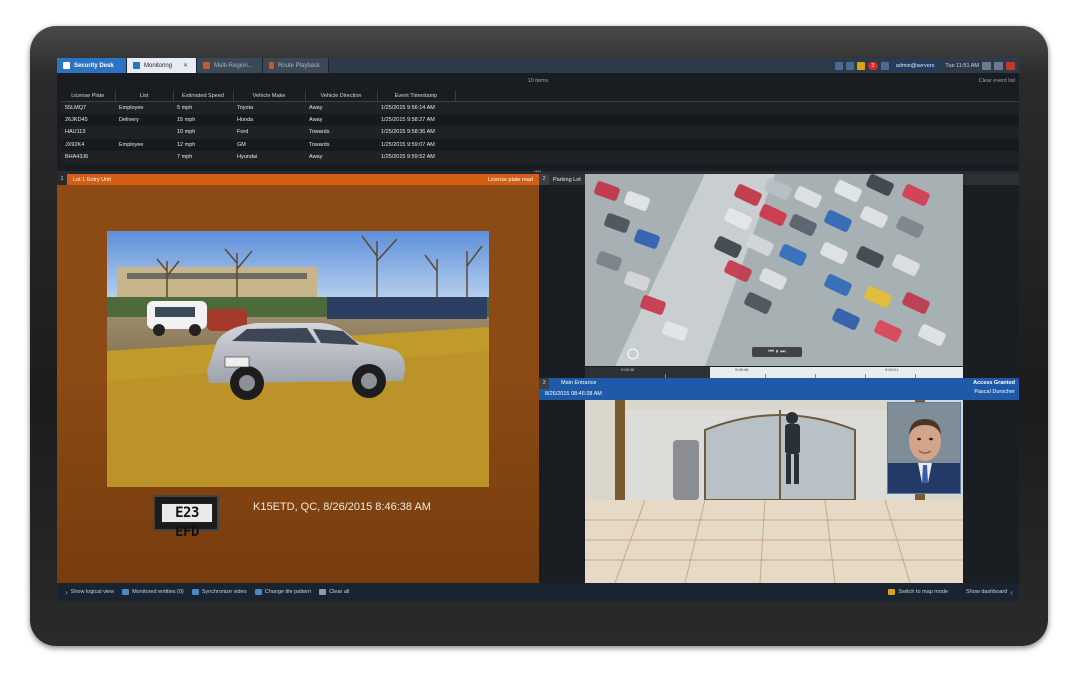 This screenshot has width=1076, height=675. Describe the element at coordinates (1010, 65) in the screenshot. I see `close-window-icon` at that location.